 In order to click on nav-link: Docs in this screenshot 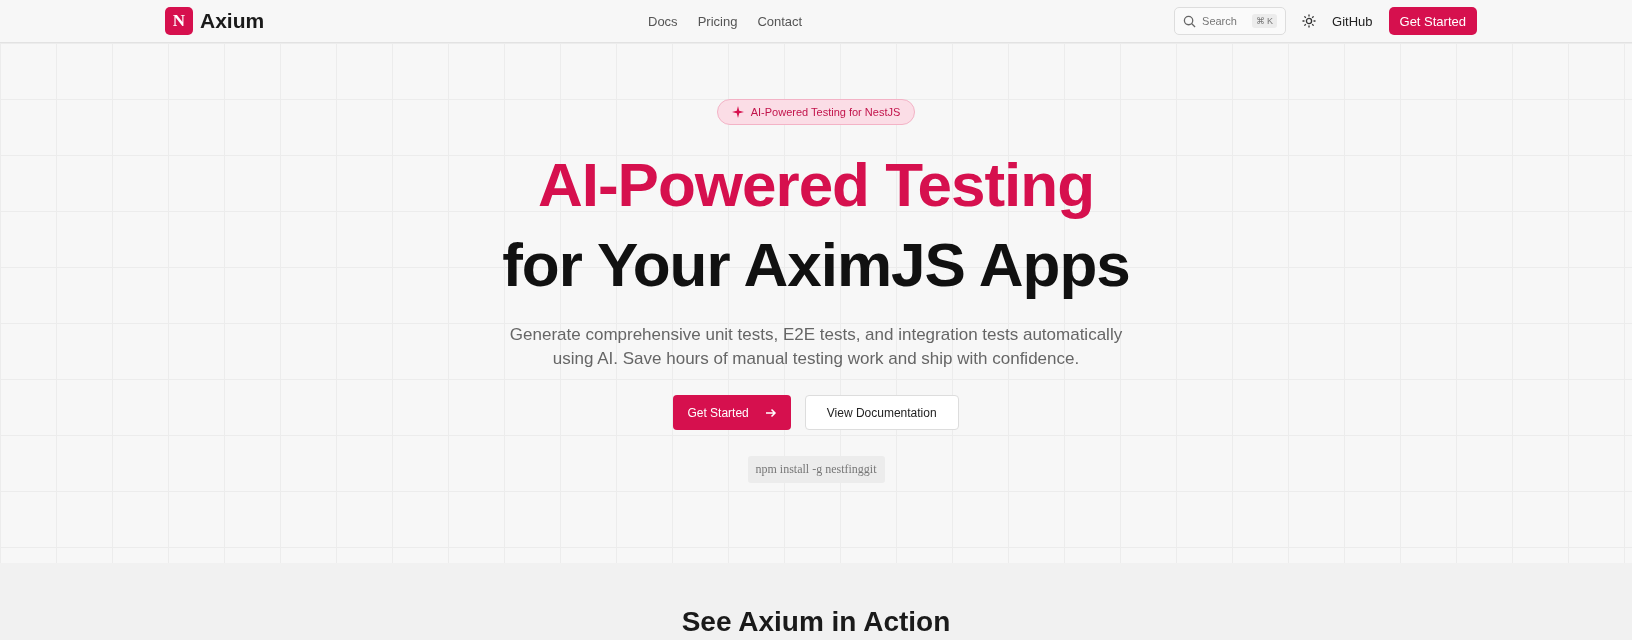, I will do `click(663, 21)`.